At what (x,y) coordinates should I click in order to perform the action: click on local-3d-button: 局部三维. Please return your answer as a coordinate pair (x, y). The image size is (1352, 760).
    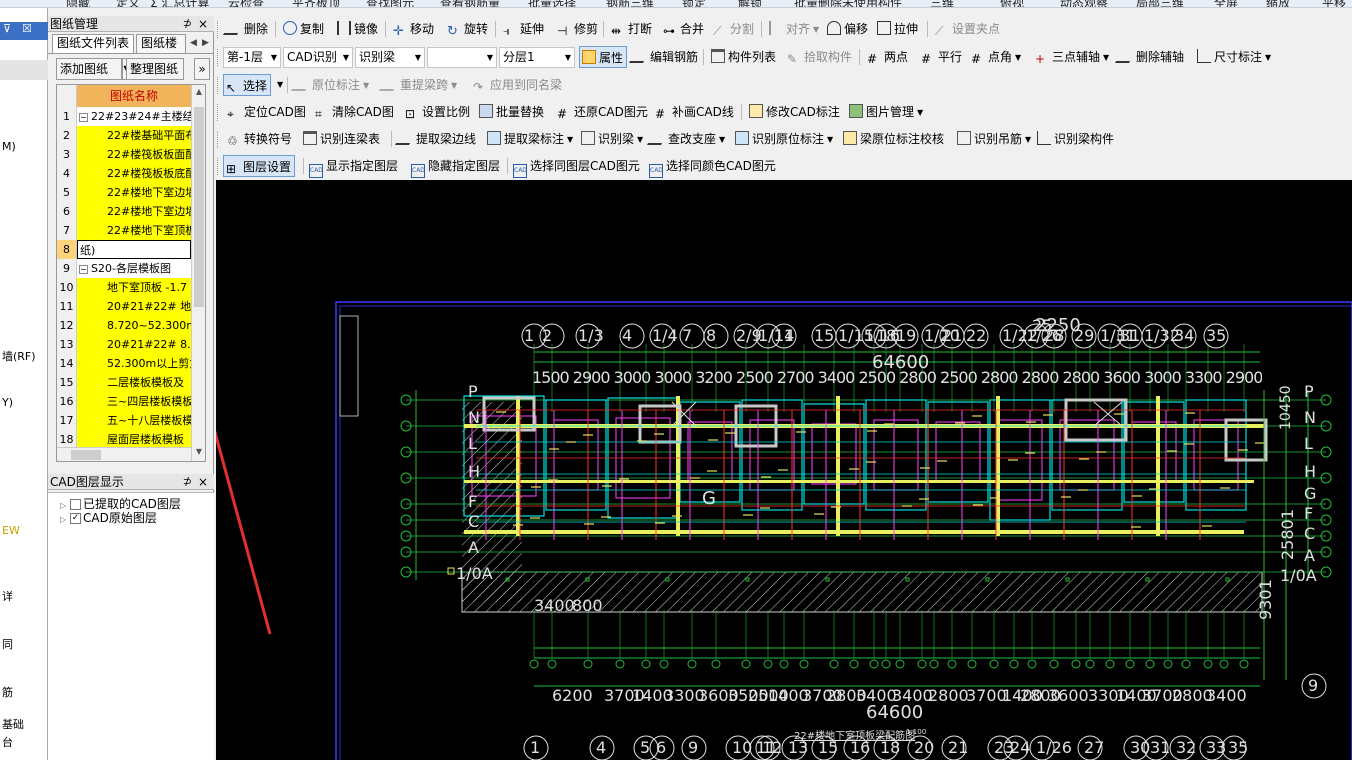
    Looking at the image, I should click on (1160, 3).